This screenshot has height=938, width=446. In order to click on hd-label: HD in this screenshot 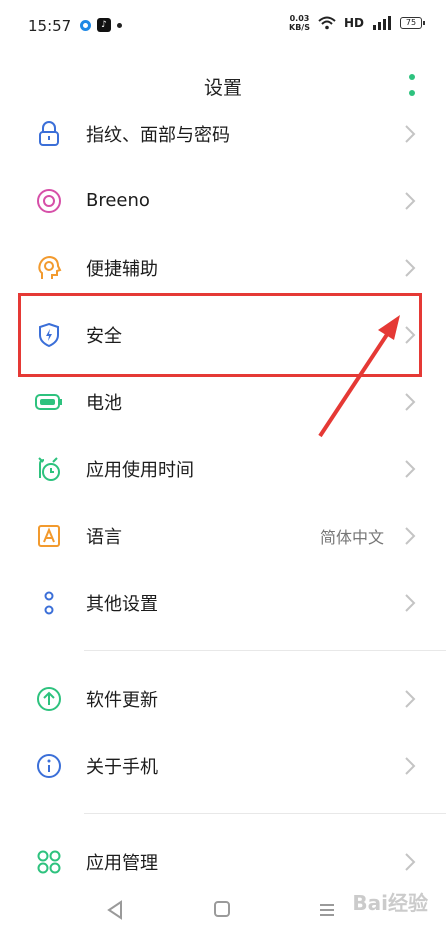, I will do `click(353, 23)`.